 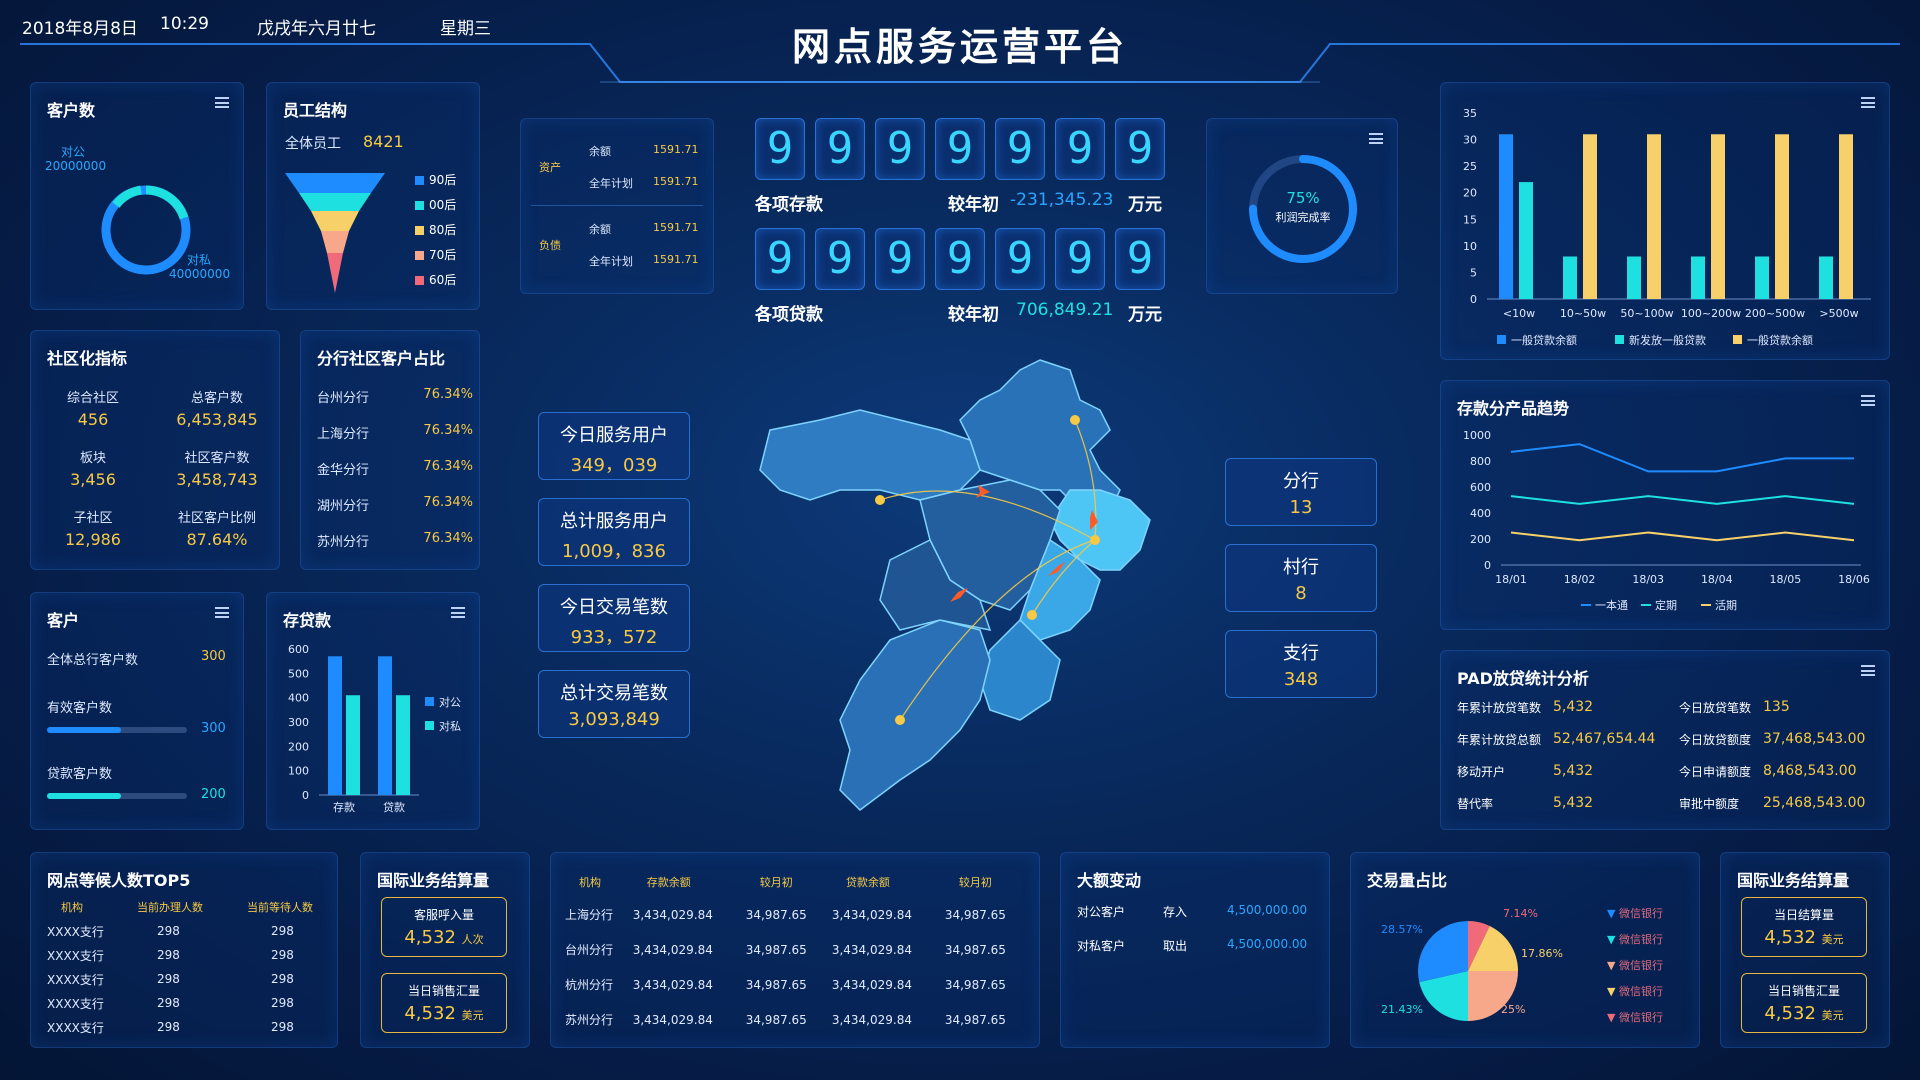 What do you see at coordinates (93, 660) in the screenshot?
I see `client-label: 全体总行客户数` at bounding box center [93, 660].